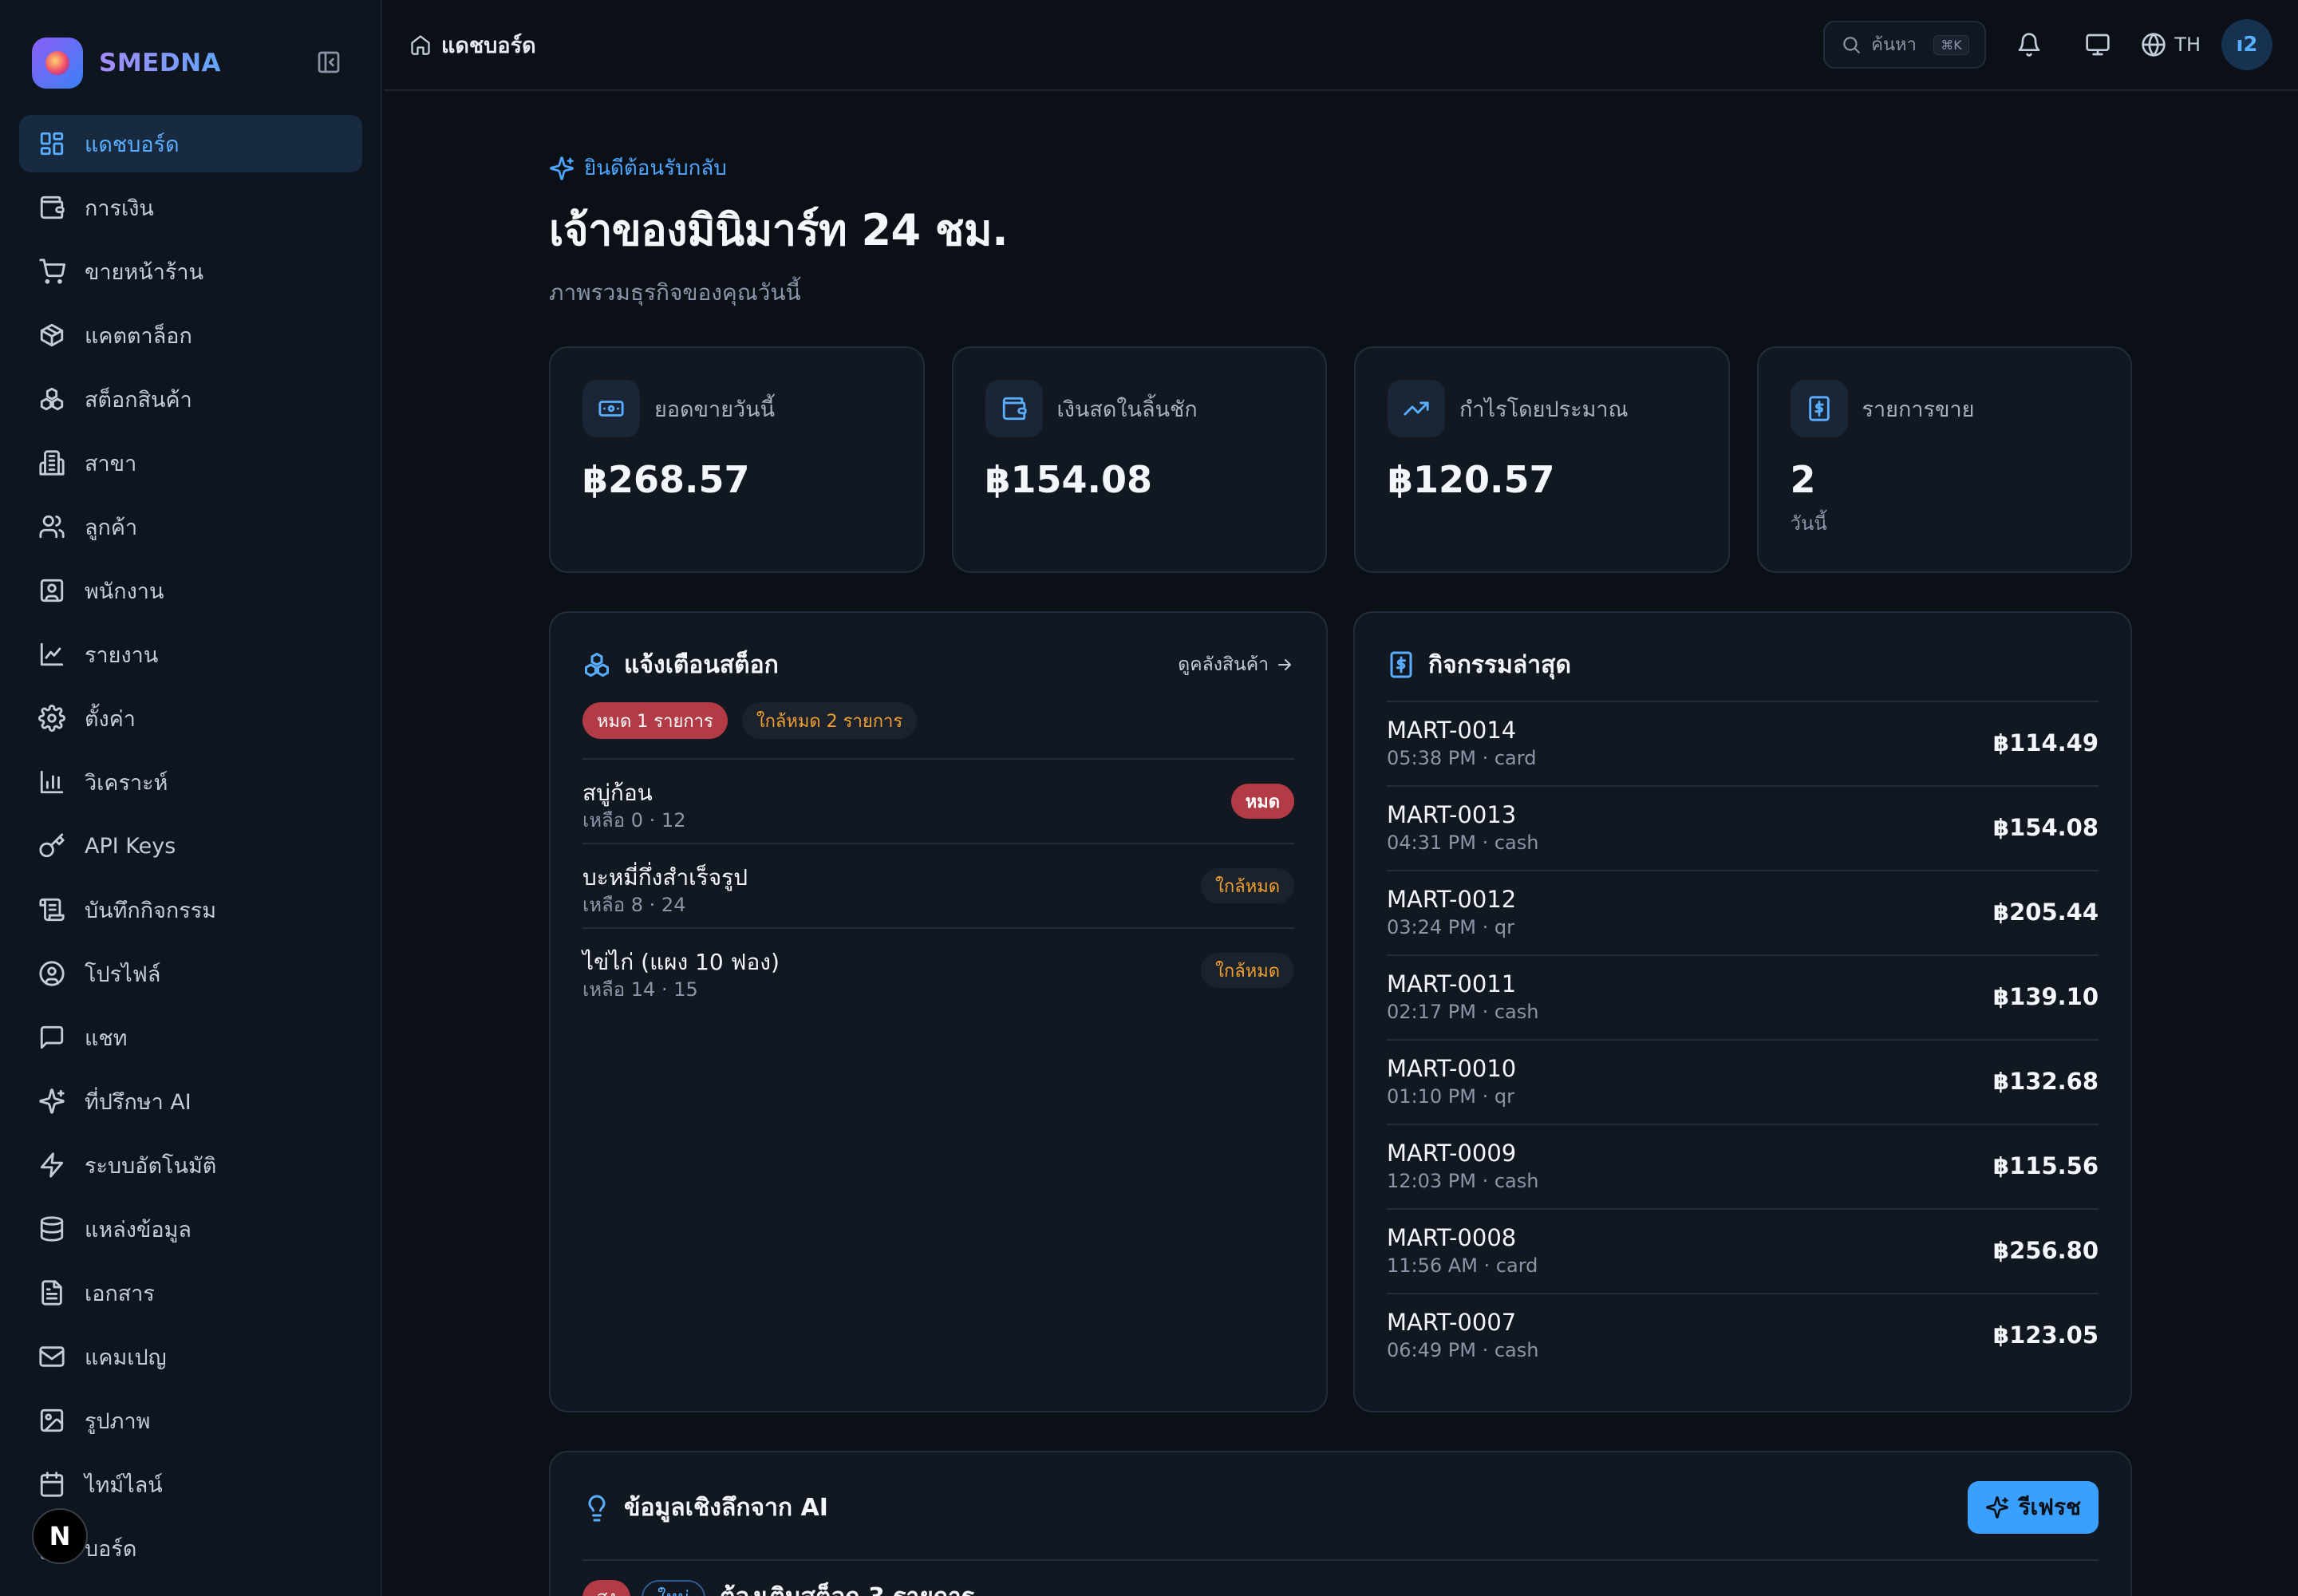 The height and width of the screenshot is (1596, 2298). Describe the element at coordinates (1463, 1012) in the screenshot. I see `transaction-meta: 02:17 PM · cash` at that location.